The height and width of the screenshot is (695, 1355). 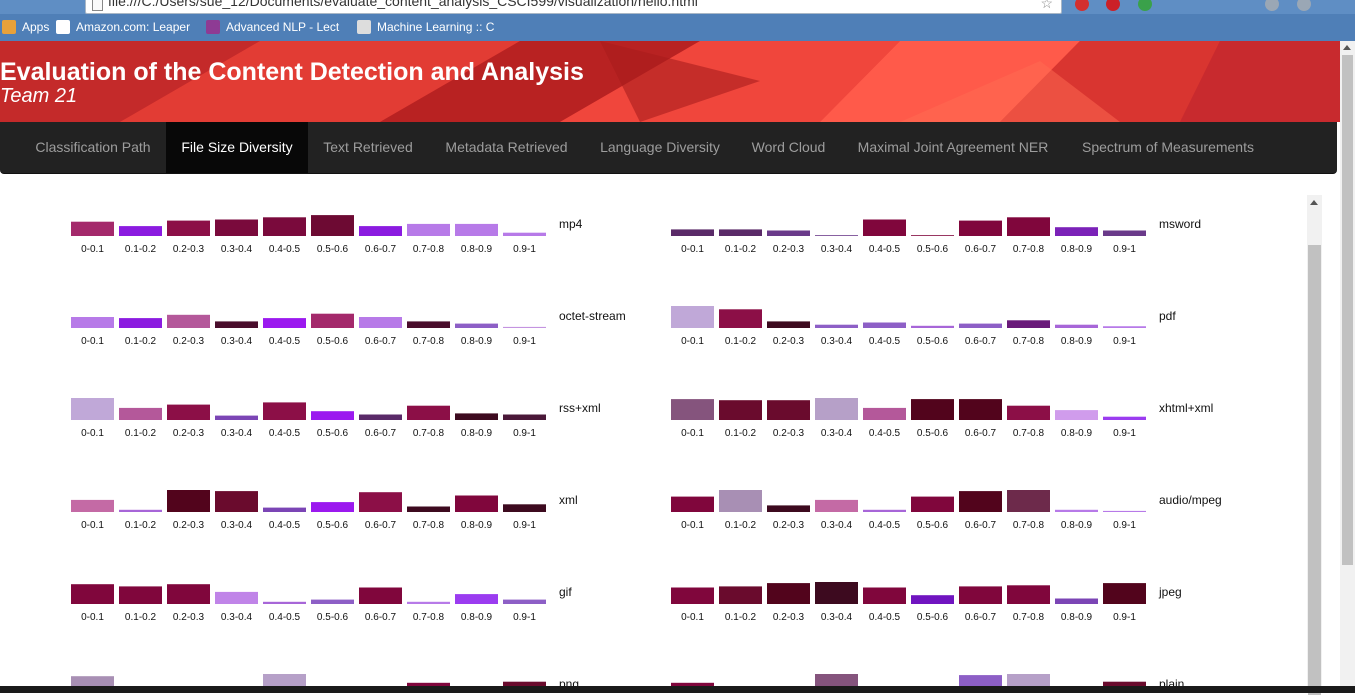 I want to click on content-scrollbar, so click(x=1314, y=445).